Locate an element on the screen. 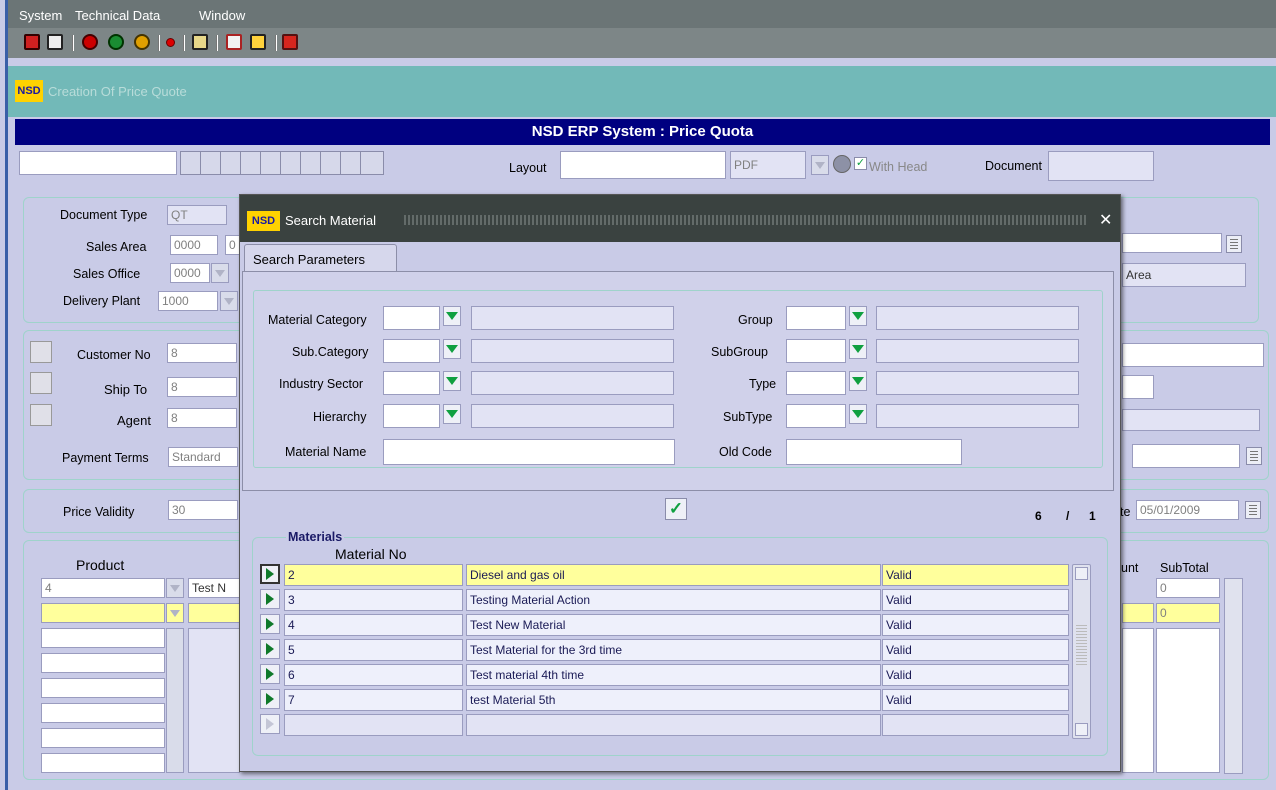 Image resolution: width=1276 pixels, height=790 pixels. sub-category-code is located at coordinates (411, 351).